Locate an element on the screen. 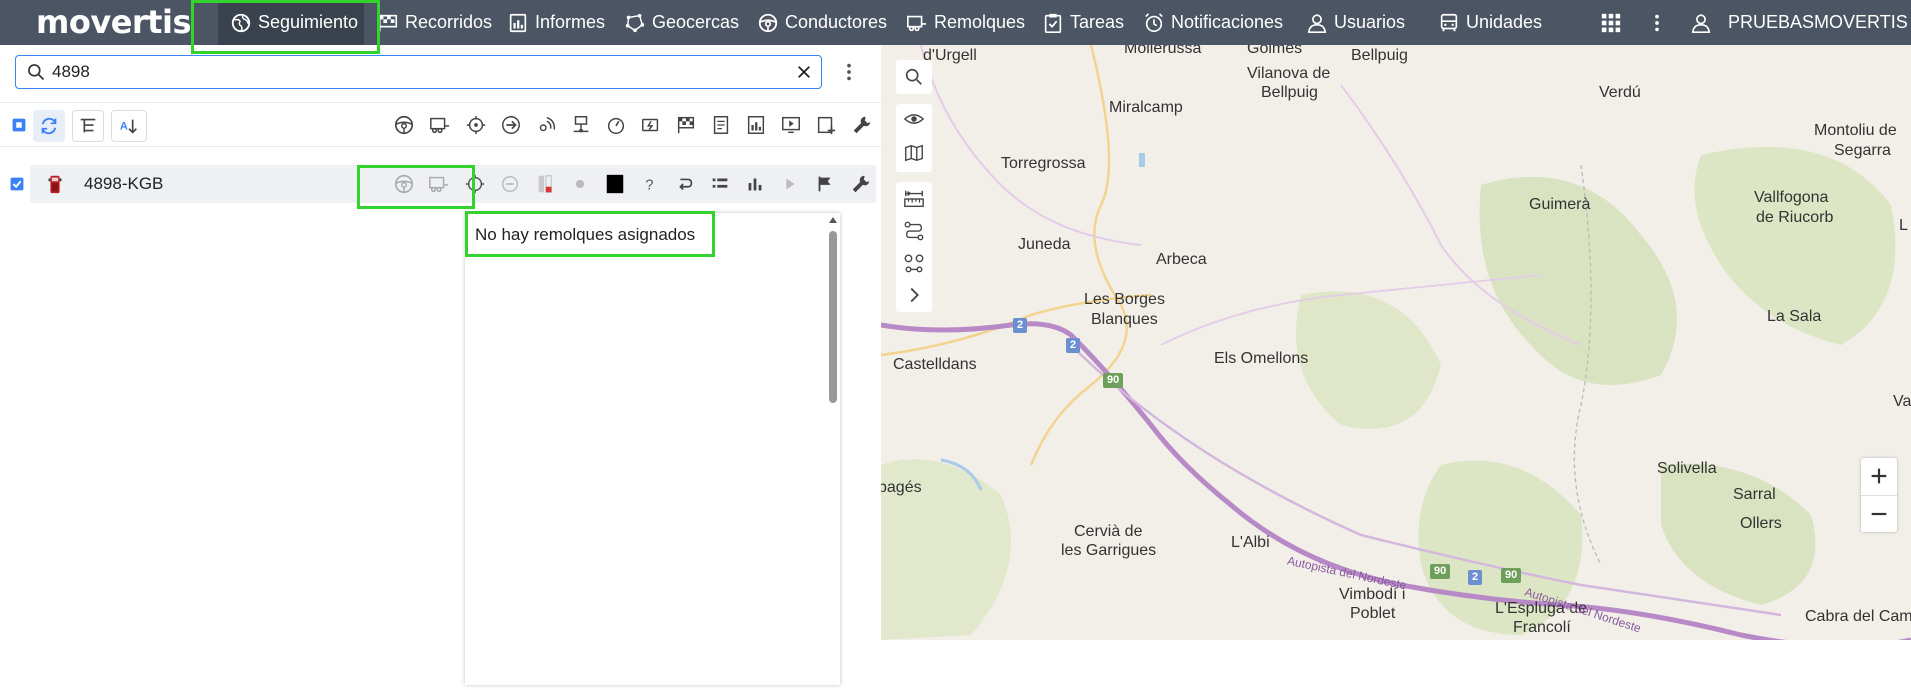  route-tool-button is located at coordinates (914, 233).